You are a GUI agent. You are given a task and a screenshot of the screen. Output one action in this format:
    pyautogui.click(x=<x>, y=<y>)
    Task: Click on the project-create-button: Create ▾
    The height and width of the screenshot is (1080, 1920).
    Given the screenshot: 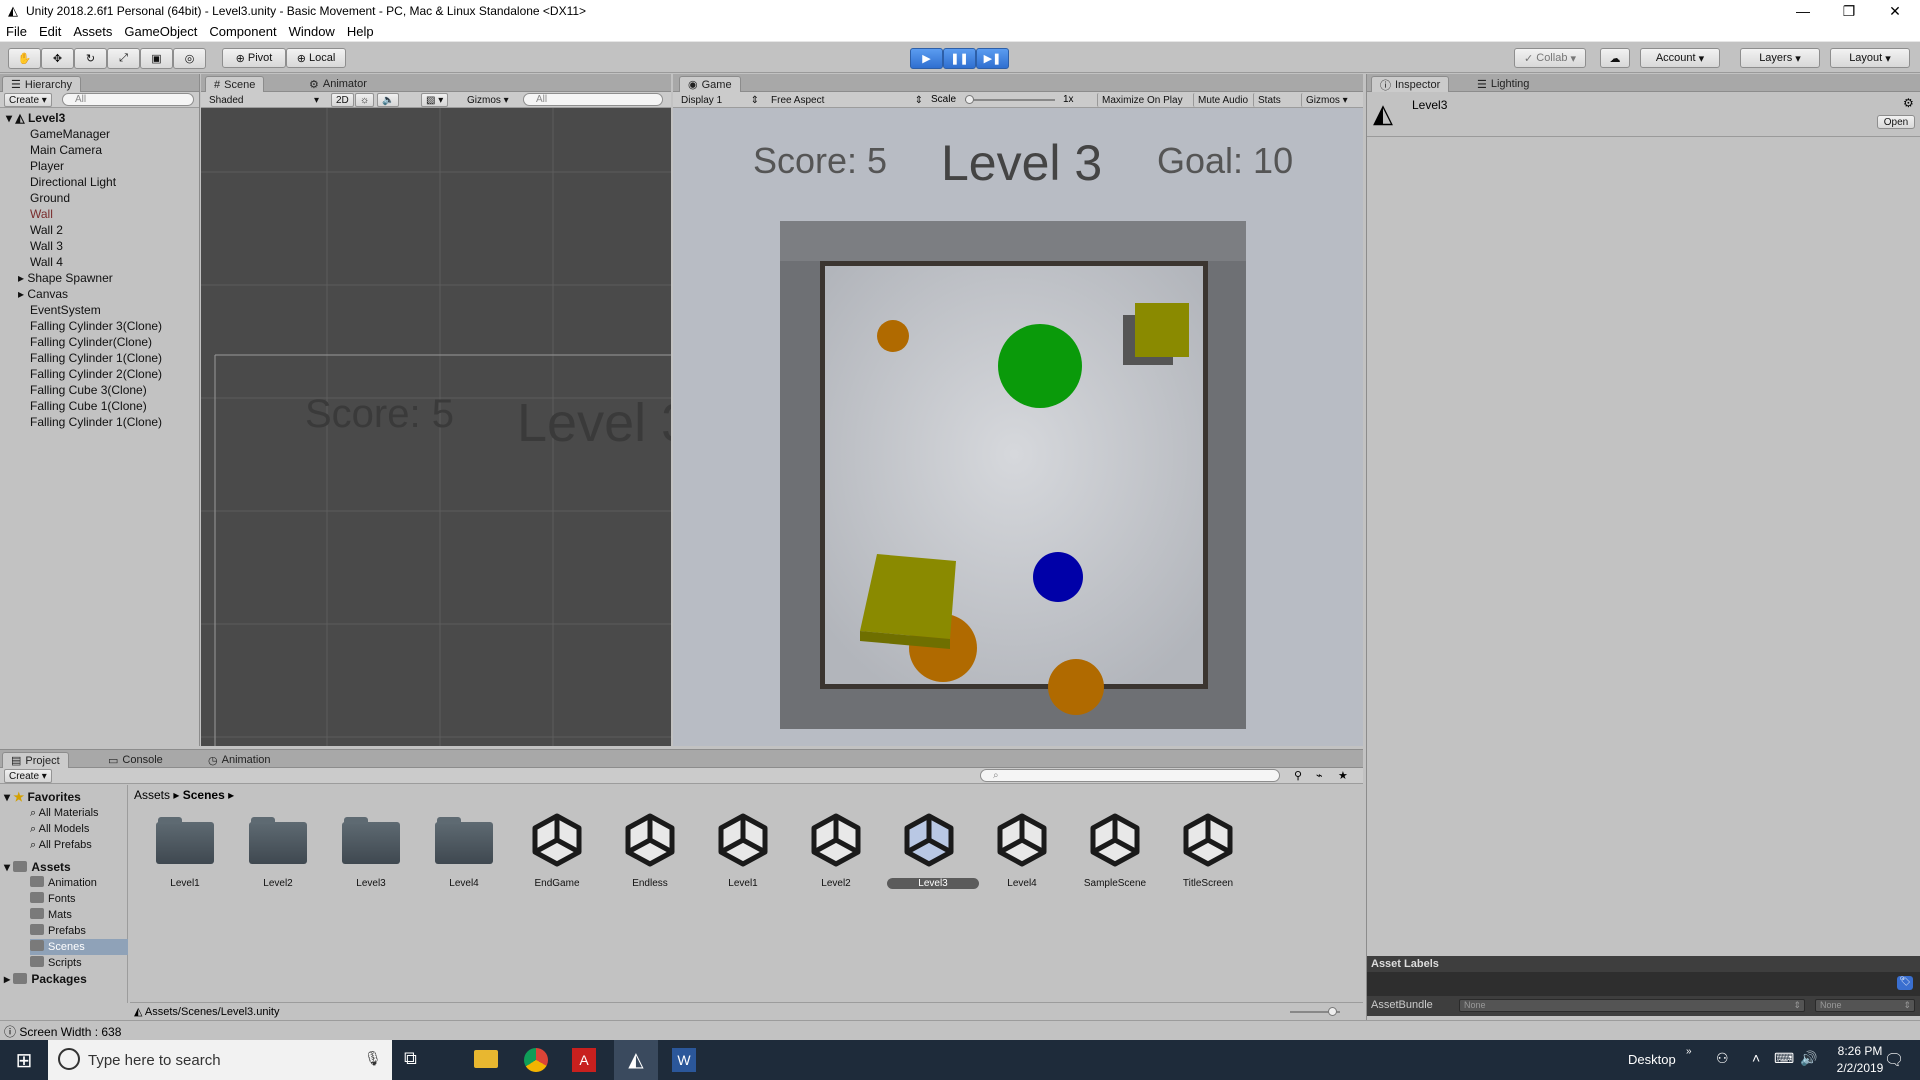 What is the action you would take?
    pyautogui.click(x=28, y=776)
    